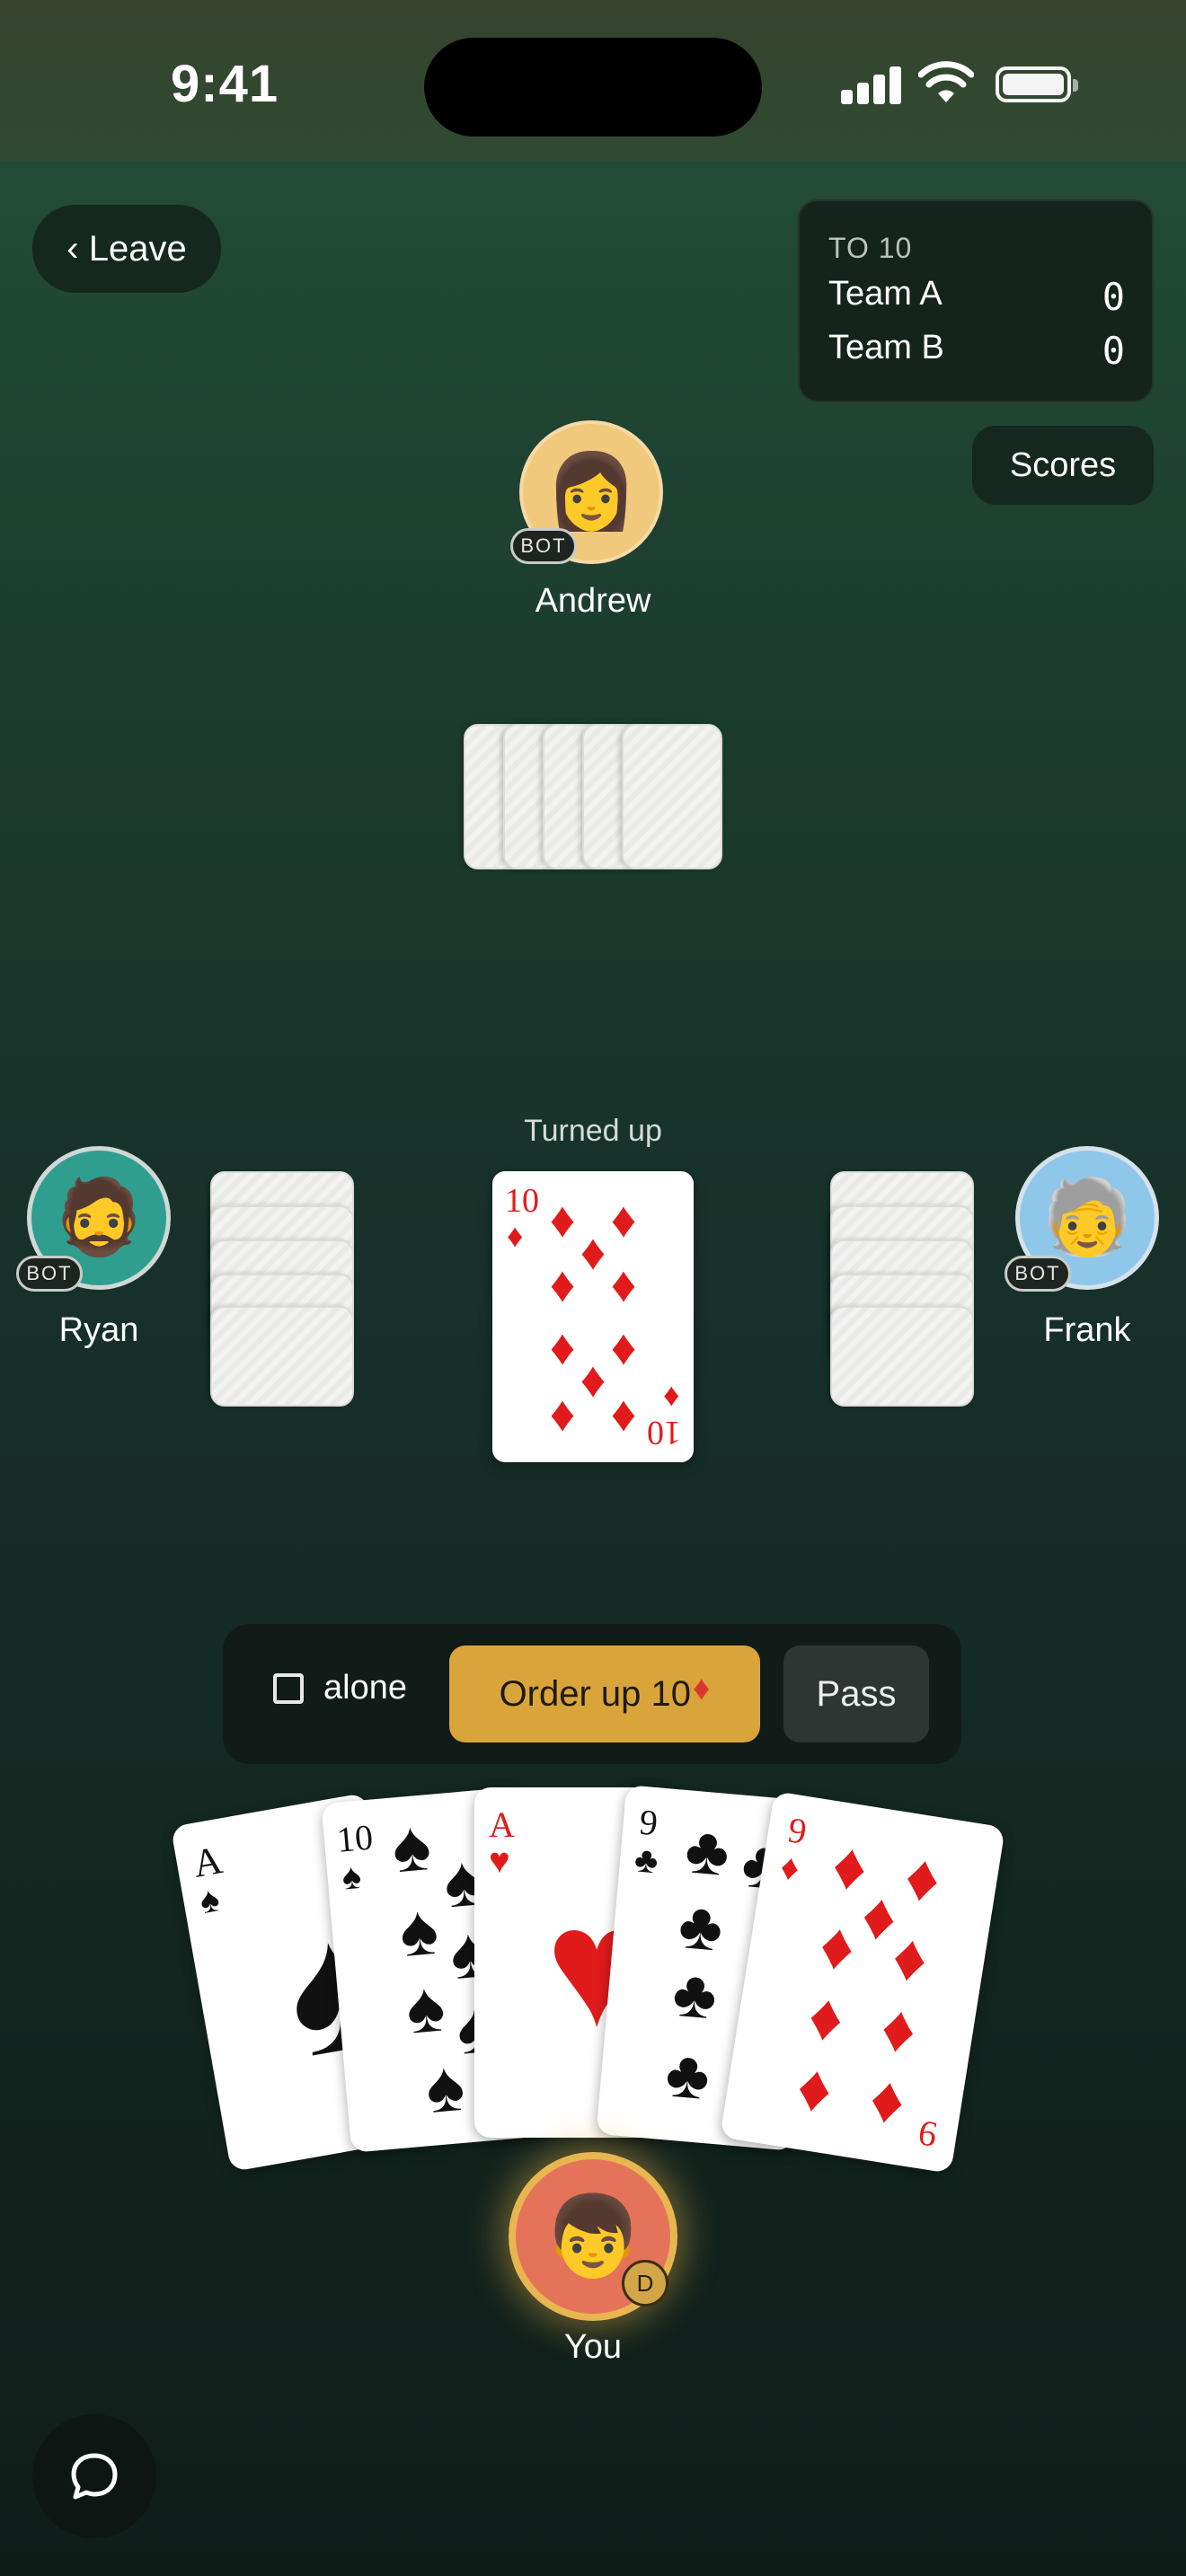 The height and width of the screenshot is (2576, 1186). Describe the element at coordinates (593, 2347) in the screenshot. I see `player-name-you: You` at that location.